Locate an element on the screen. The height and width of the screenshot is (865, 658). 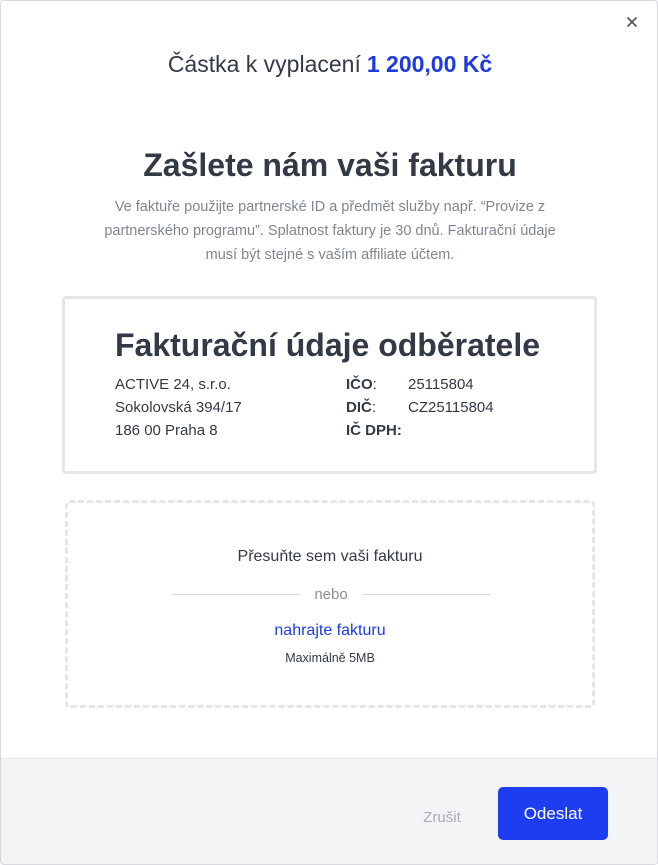
billing-ids: IČO: 25115804 DIČ: CZ25115804 IČ DPH: is located at coordinates (420, 407).